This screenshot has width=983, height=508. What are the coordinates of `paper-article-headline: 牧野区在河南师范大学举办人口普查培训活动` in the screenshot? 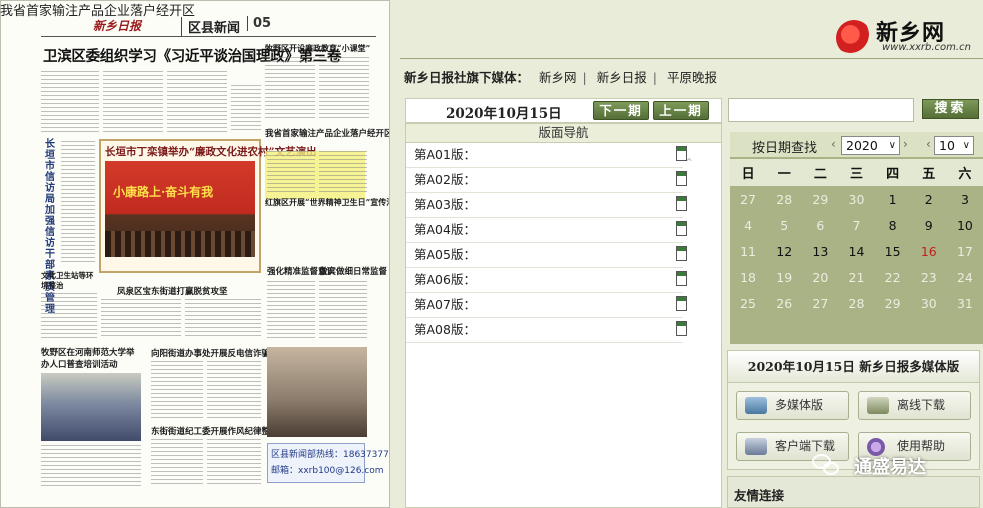 It's located at (91, 359).